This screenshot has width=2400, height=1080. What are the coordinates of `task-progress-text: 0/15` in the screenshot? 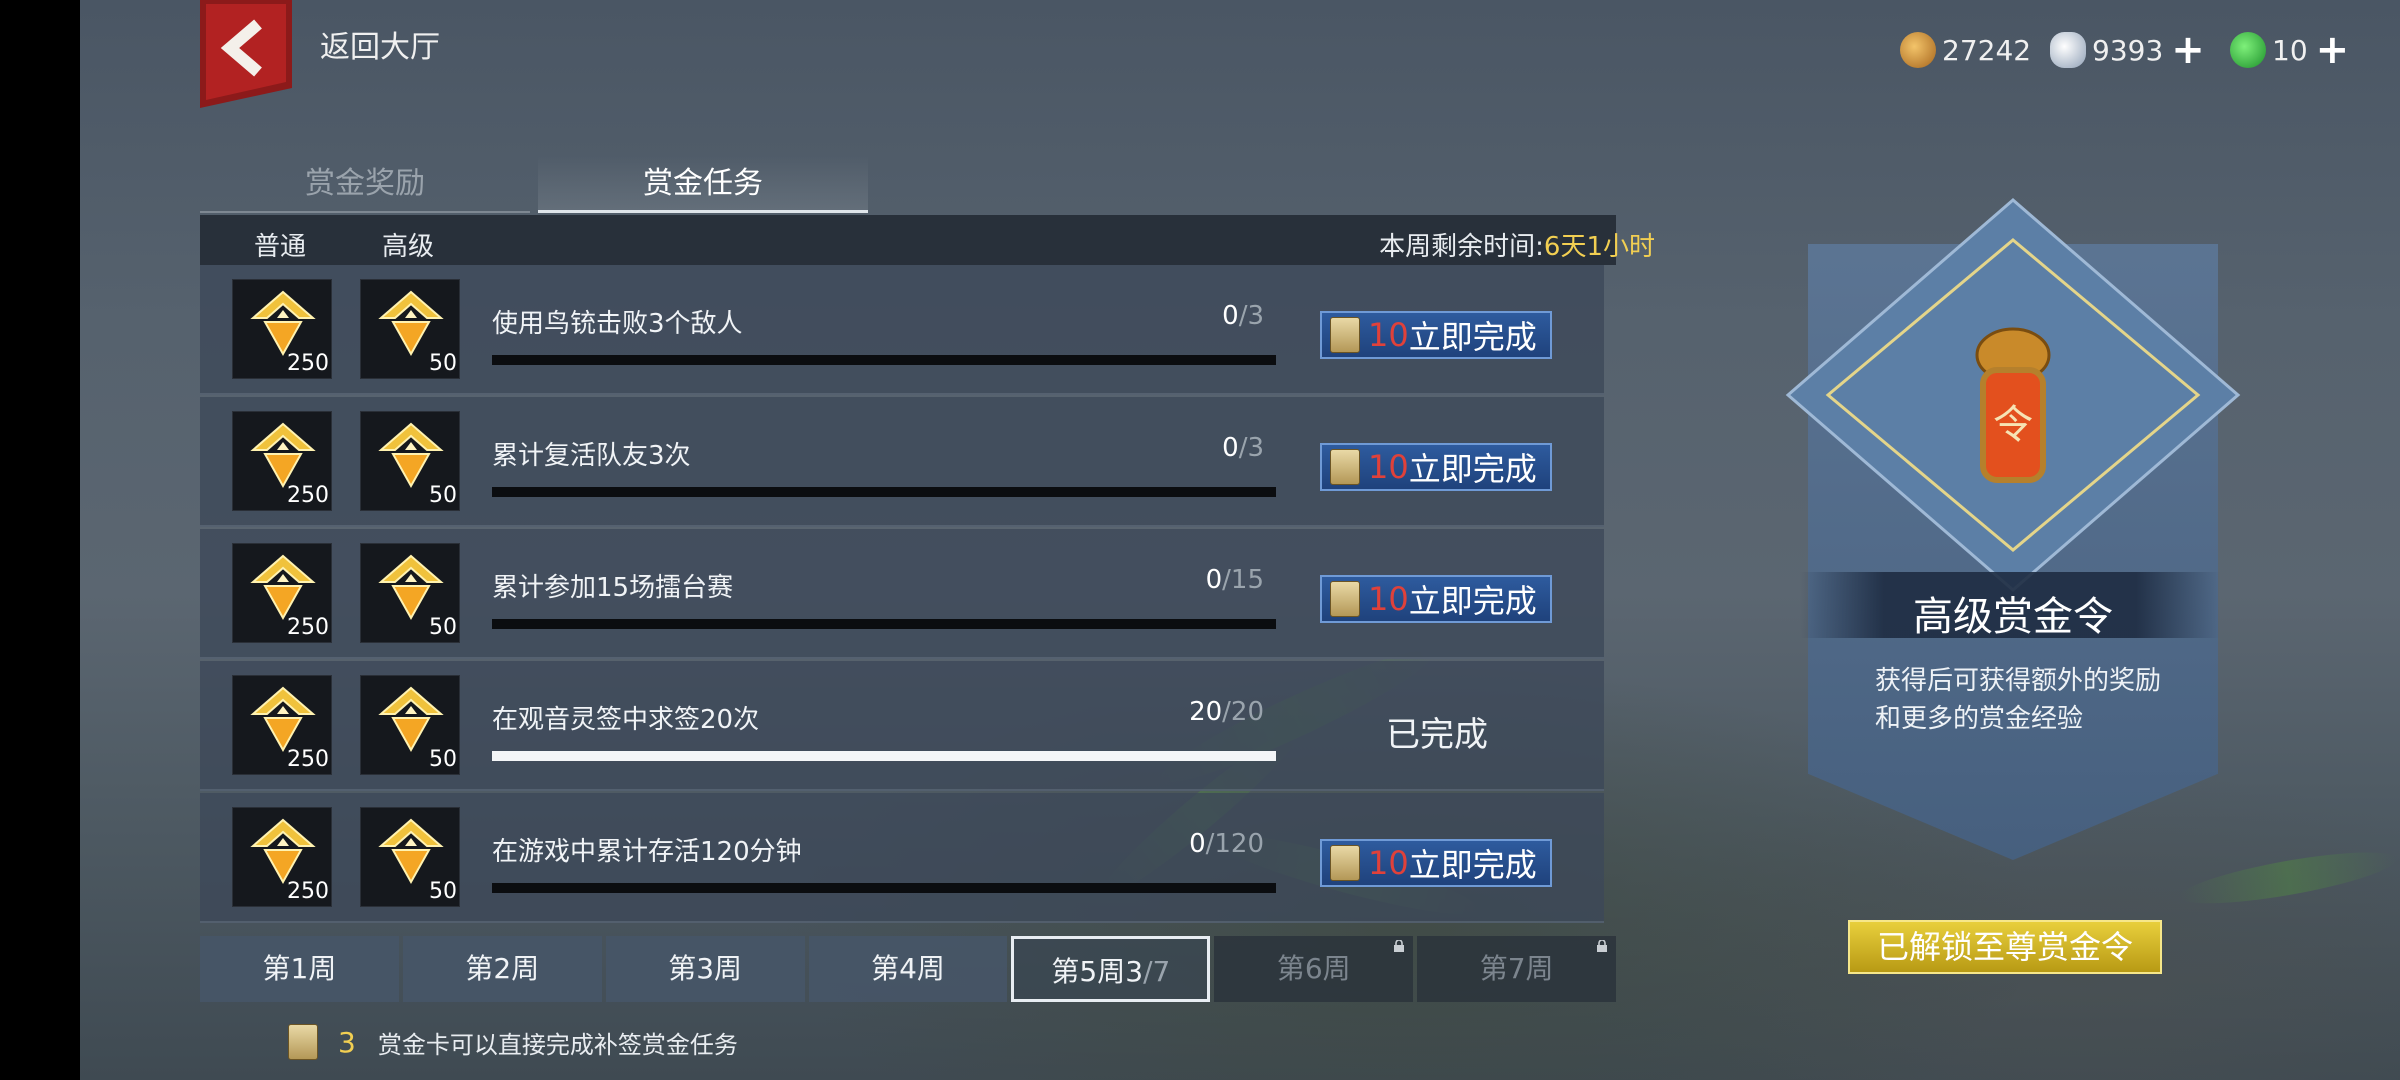 It's located at (1235, 580).